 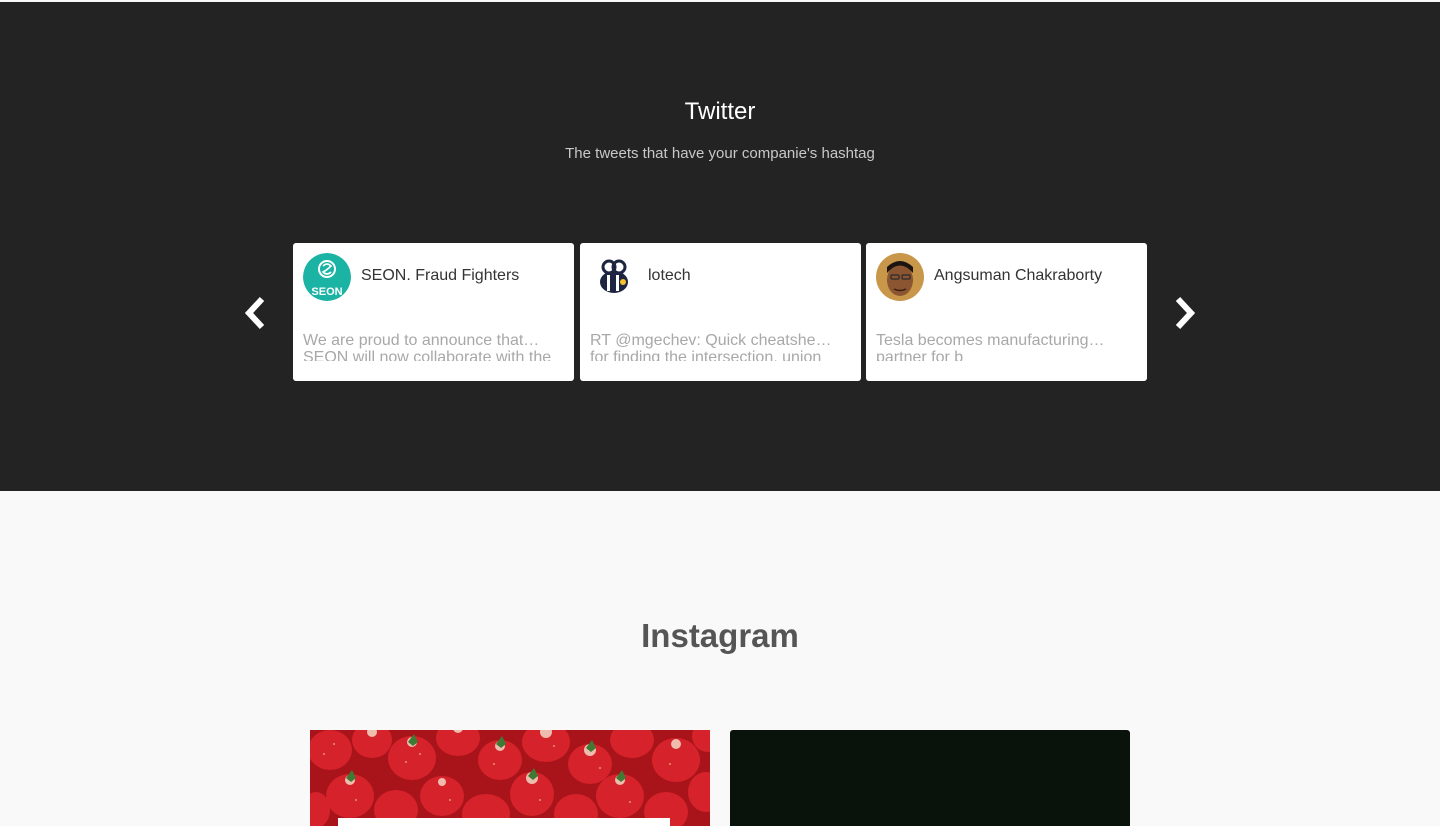 I want to click on carousel-prev-button, so click(x=256, y=313).